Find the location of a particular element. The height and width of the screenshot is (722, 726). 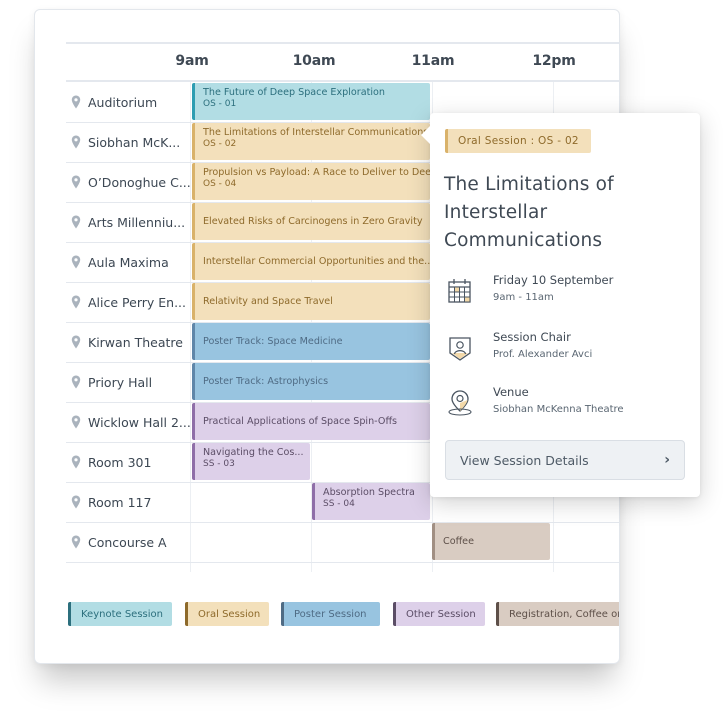

room-name: Auditorium is located at coordinates (130, 102).